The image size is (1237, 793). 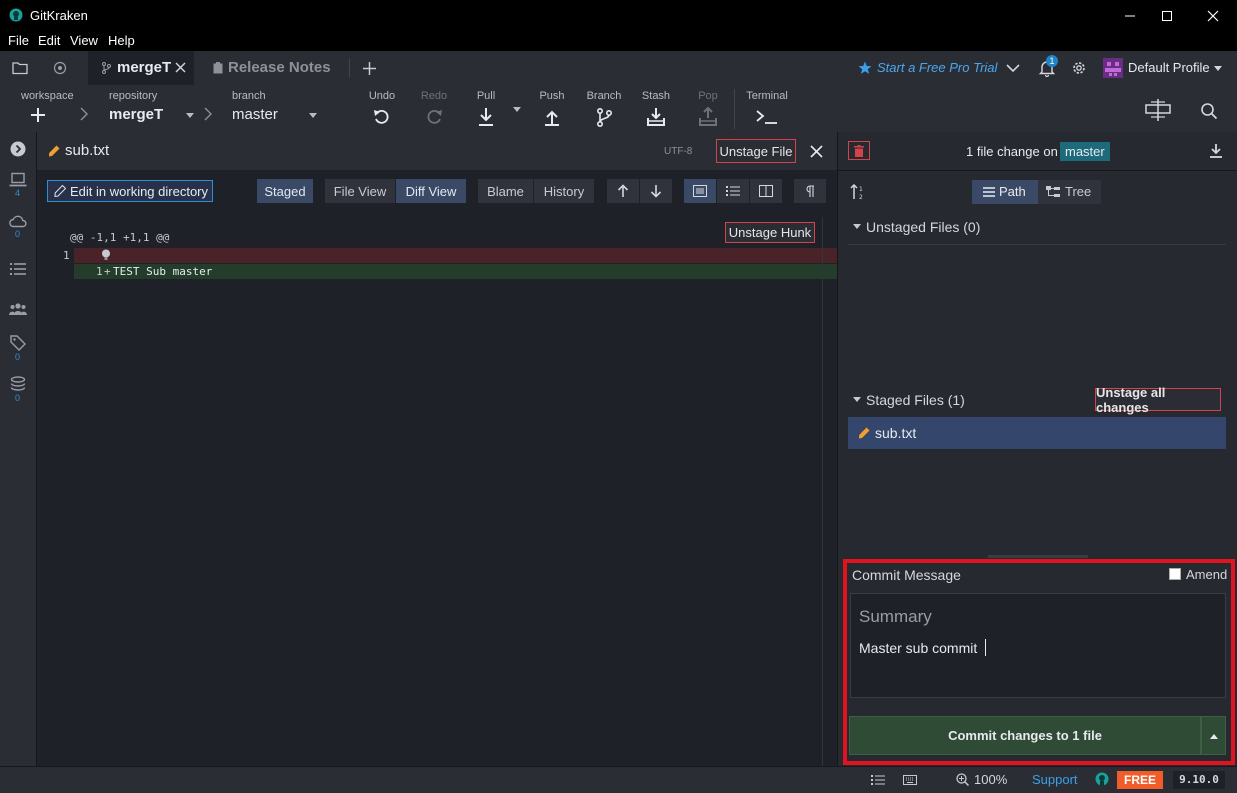 What do you see at coordinates (1199, 780) in the screenshot?
I see `version-label: 9.10.0` at bounding box center [1199, 780].